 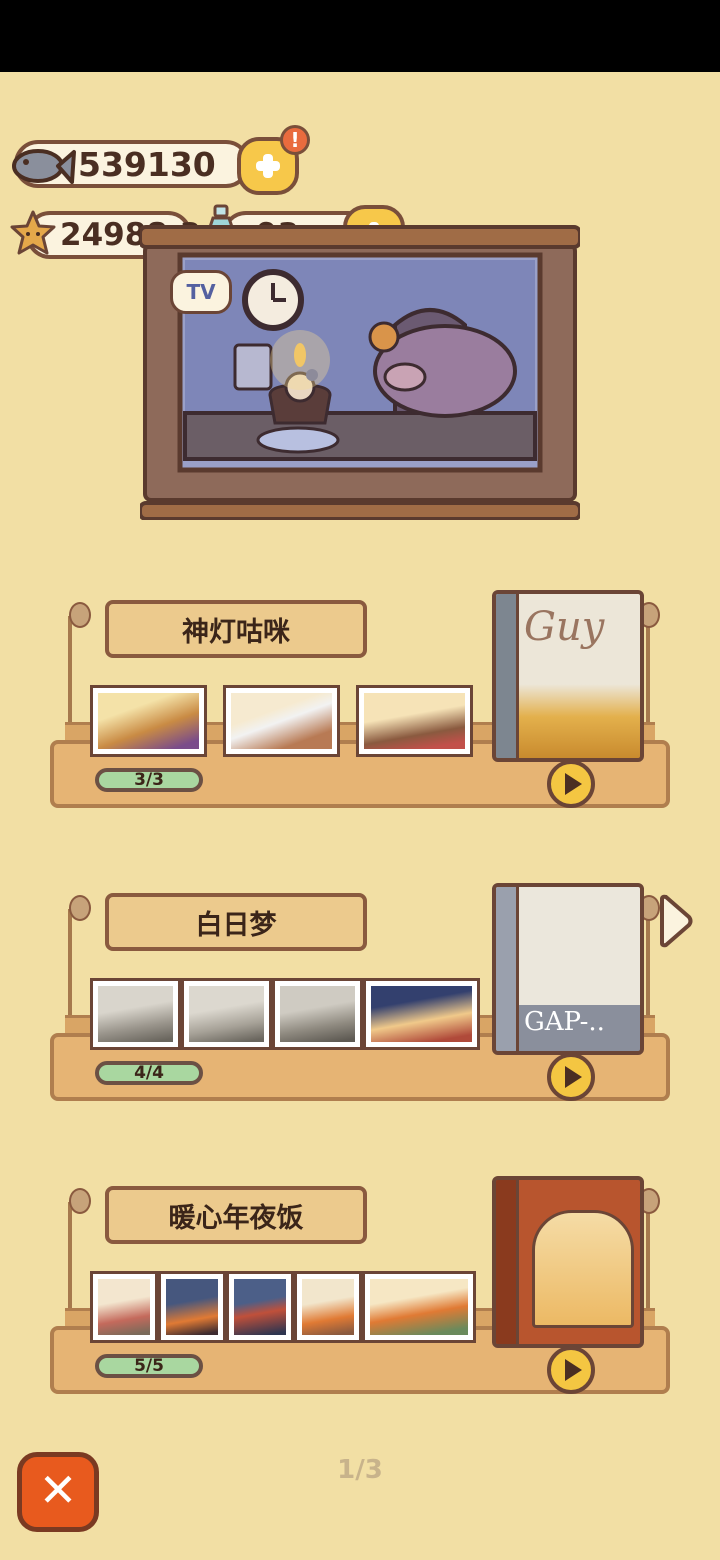 I want to click on story-progress: 5/5, so click(x=149, y=1366).